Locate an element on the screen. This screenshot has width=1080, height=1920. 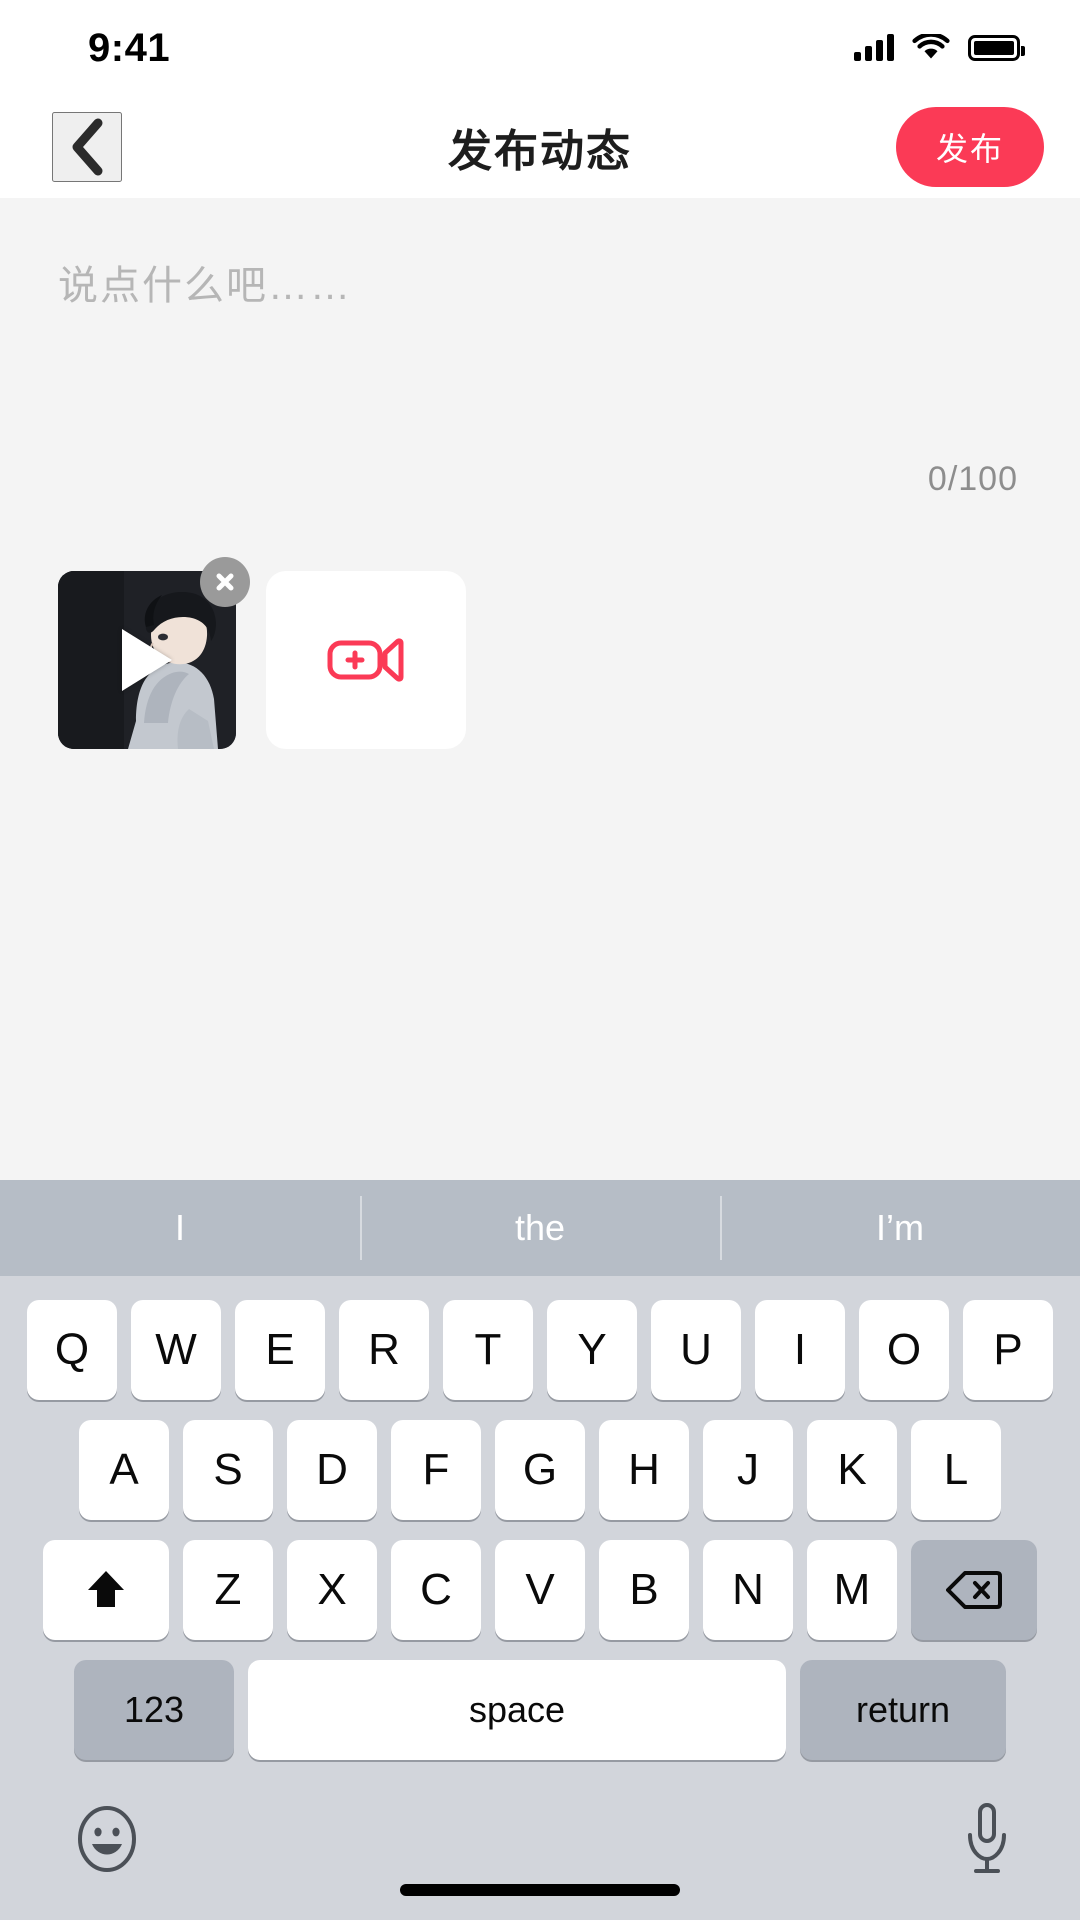
remove-attachment-button is located at coordinates (225, 582).